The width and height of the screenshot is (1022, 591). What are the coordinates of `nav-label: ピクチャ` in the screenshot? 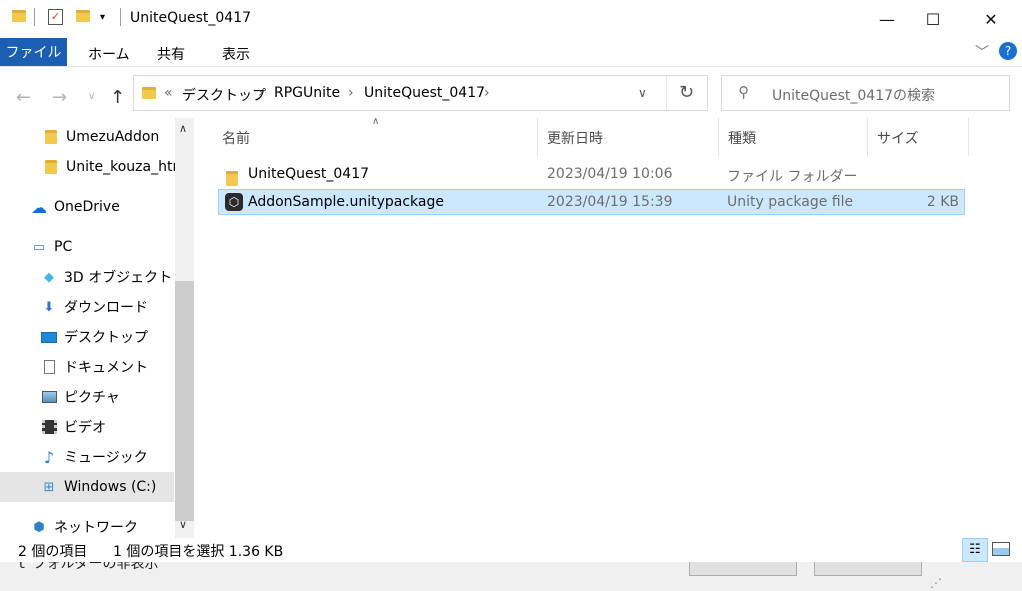 It's located at (92, 398).